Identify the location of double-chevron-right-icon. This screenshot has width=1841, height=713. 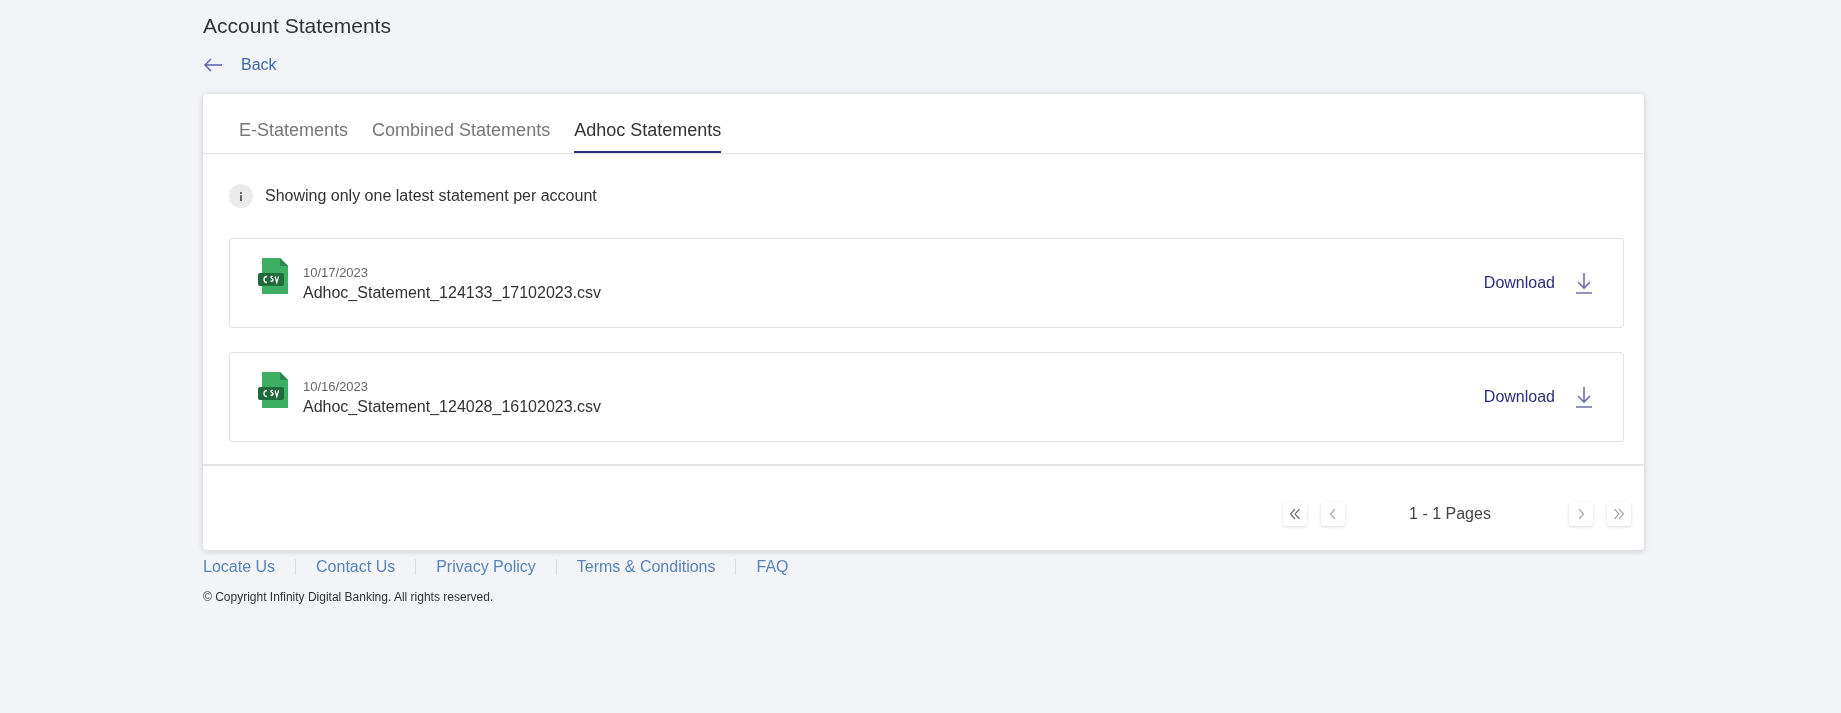
(1619, 514).